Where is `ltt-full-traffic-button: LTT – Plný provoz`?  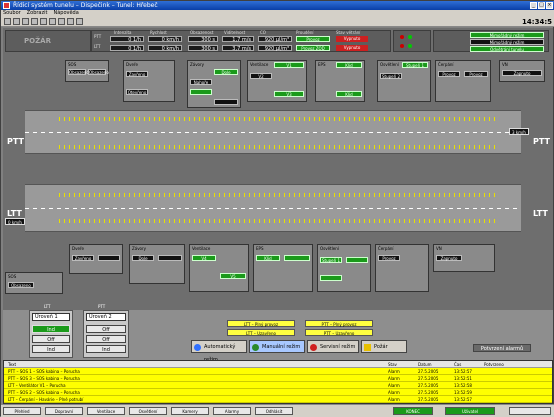 ltt-full-traffic-button: LTT – Plný provoz is located at coordinates (261, 323).